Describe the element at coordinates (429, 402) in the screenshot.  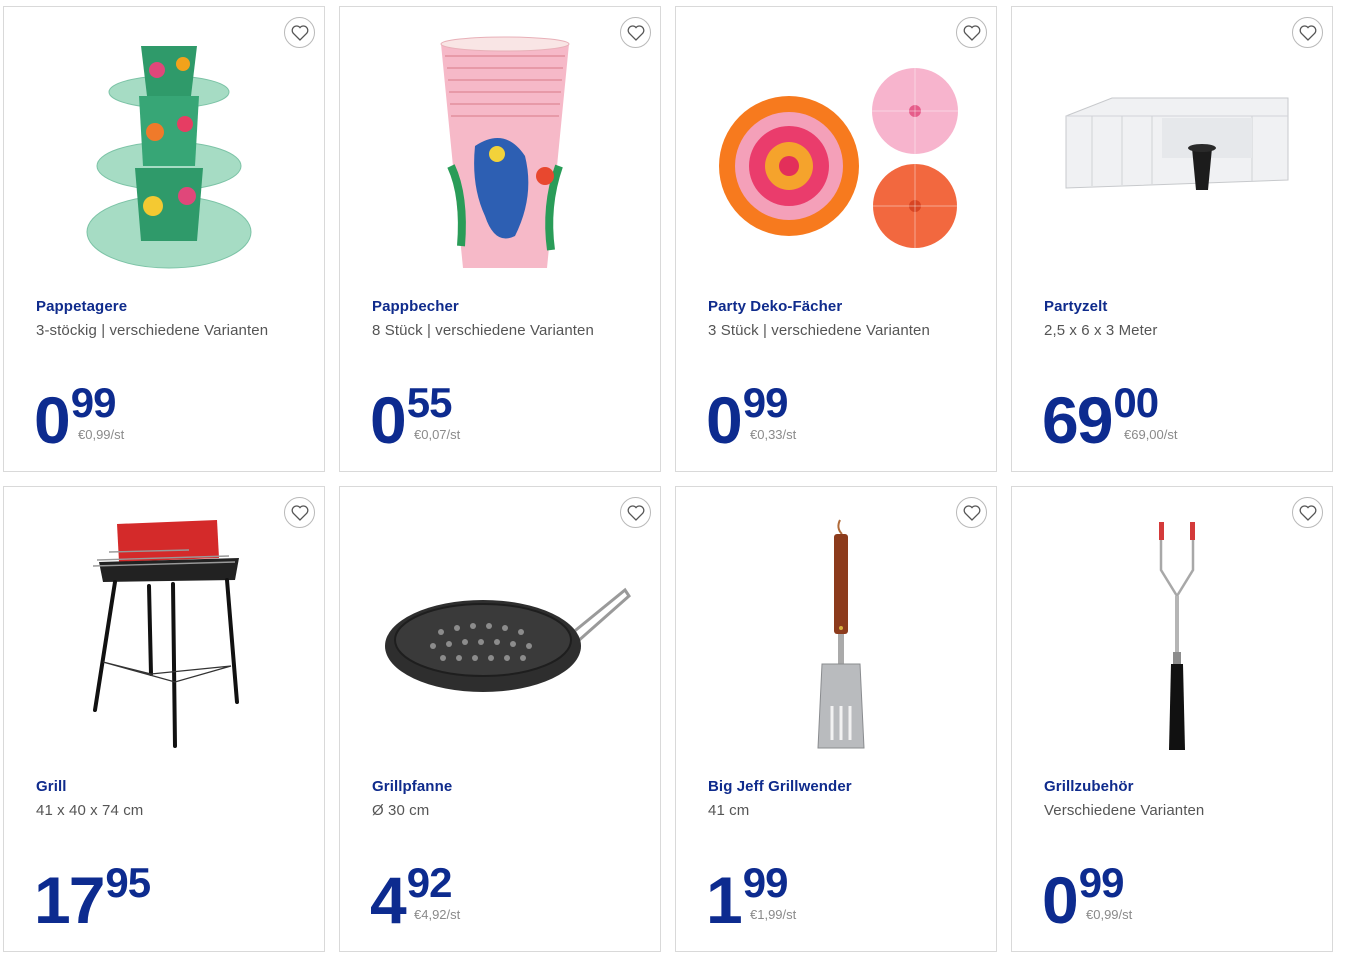
I see `price-cents: 55` at that location.